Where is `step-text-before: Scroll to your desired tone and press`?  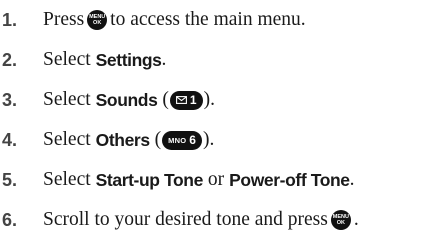 step-text-before: Scroll to your desired tone and press is located at coordinates (185, 219).